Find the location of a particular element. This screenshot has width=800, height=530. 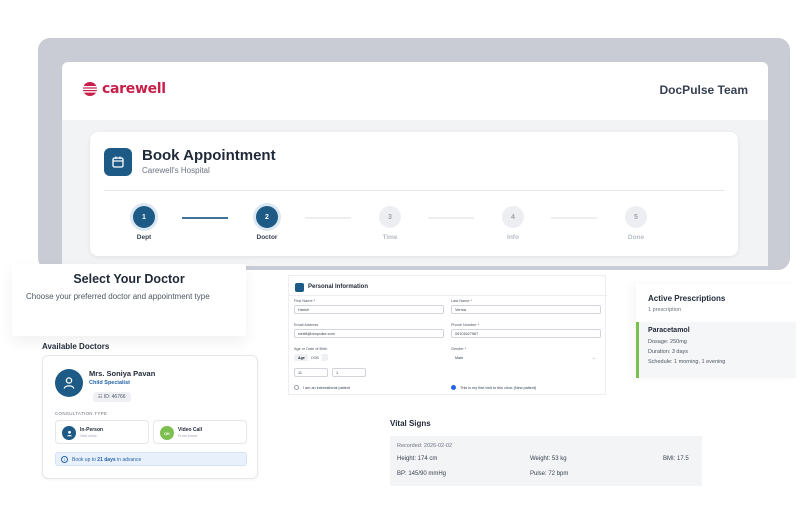

section-title: Select Your Doctor is located at coordinates (129, 279).